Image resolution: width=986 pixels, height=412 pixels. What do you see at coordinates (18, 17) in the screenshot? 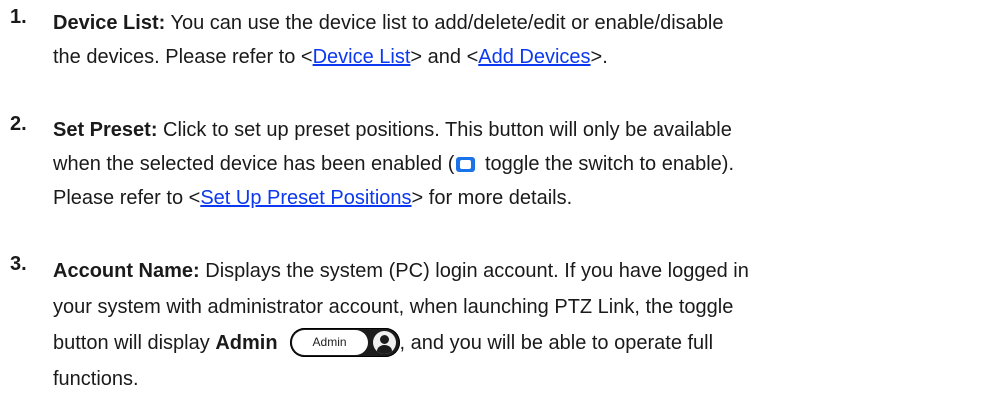
I see `item-number: 1.` at bounding box center [18, 17].